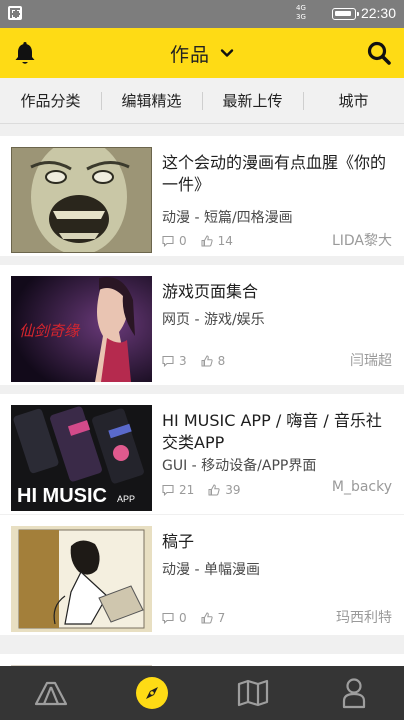 Image resolution: width=404 pixels, height=720 pixels. I want to click on work-author: M_backy, so click(362, 487).